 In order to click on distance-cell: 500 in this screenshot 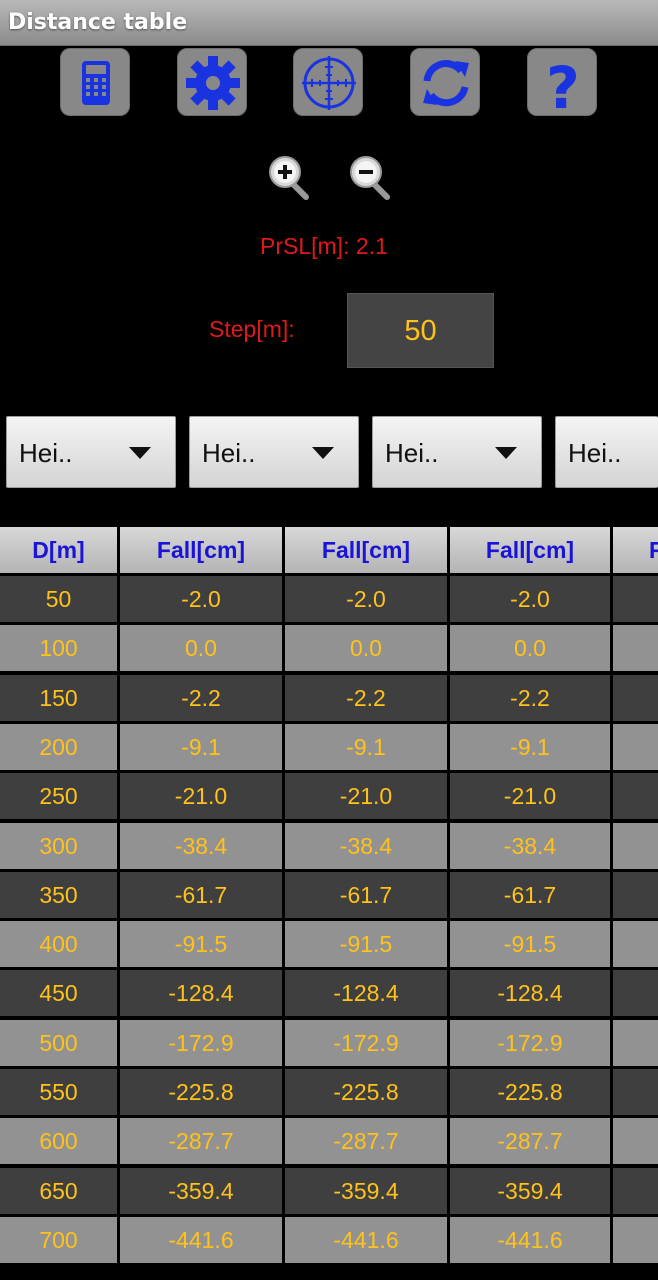, I will do `click(58, 1042)`.